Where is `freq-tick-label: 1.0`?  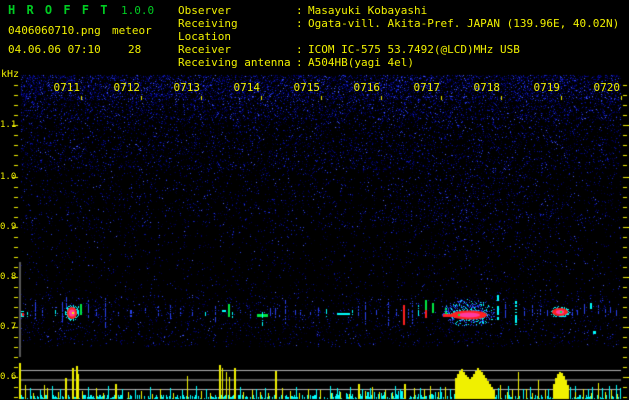
freq-tick-label: 1.0 is located at coordinates (8, 177).